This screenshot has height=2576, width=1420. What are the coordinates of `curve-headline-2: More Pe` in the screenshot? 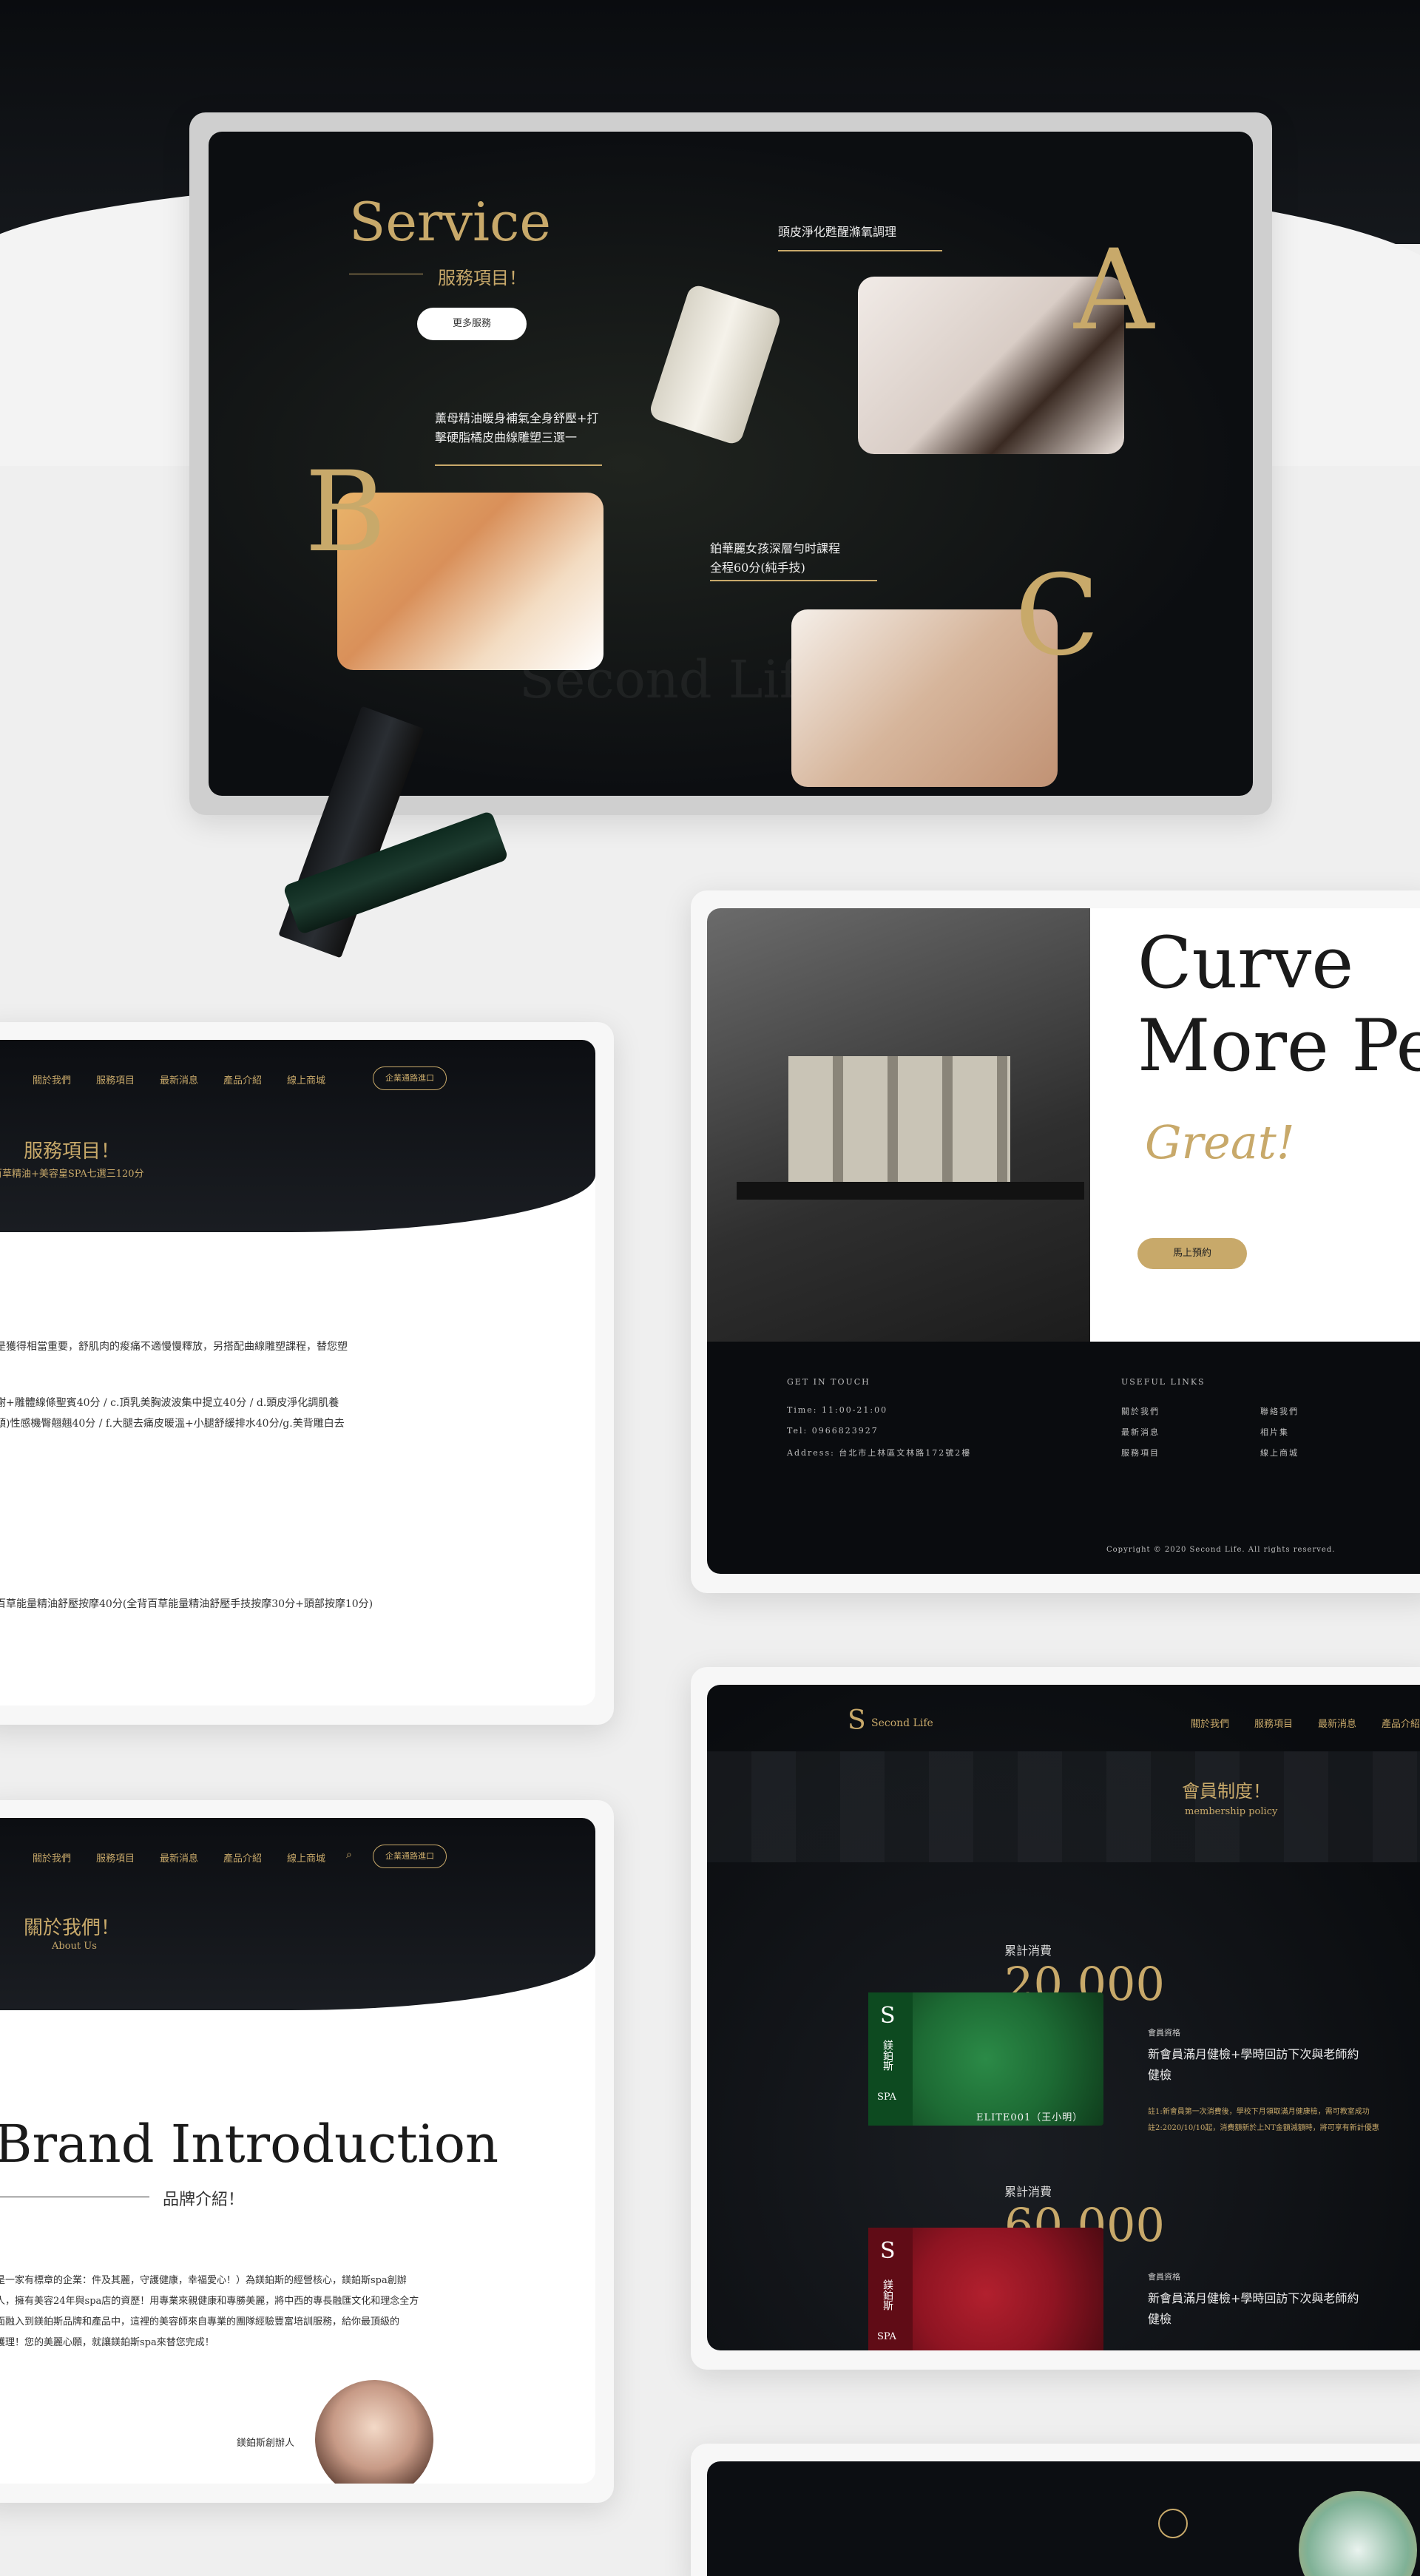 It's located at (1278, 1045).